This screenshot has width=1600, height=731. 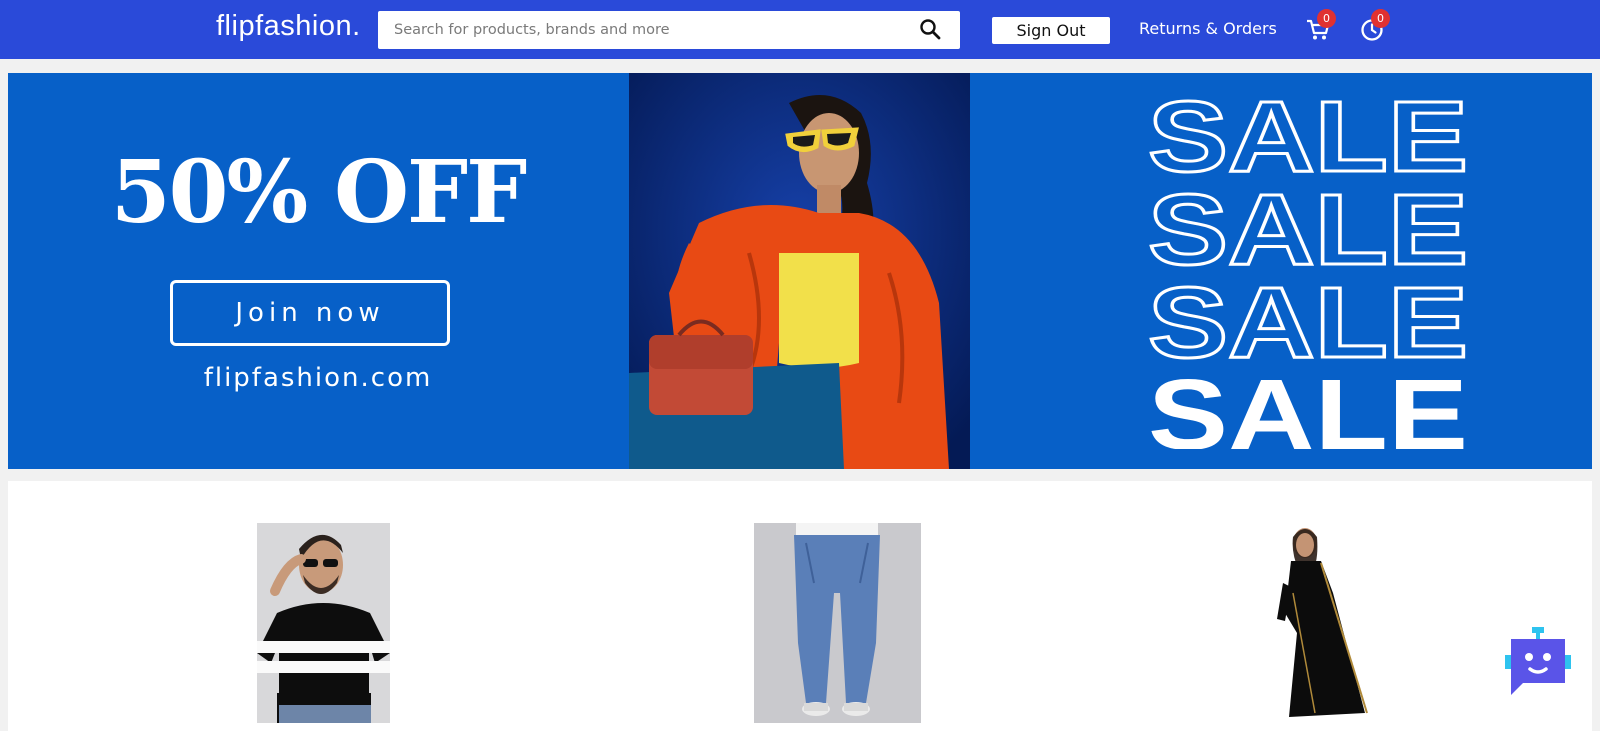 What do you see at coordinates (1309, 269) in the screenshot?
I see `sale-stack-graphic: SALE SALE SALE SALE` at bounding box center [1309, 269].